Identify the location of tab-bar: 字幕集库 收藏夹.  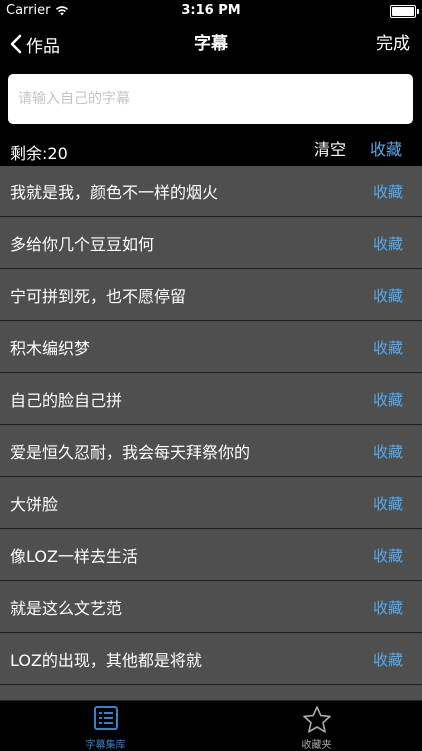
(211, 725).